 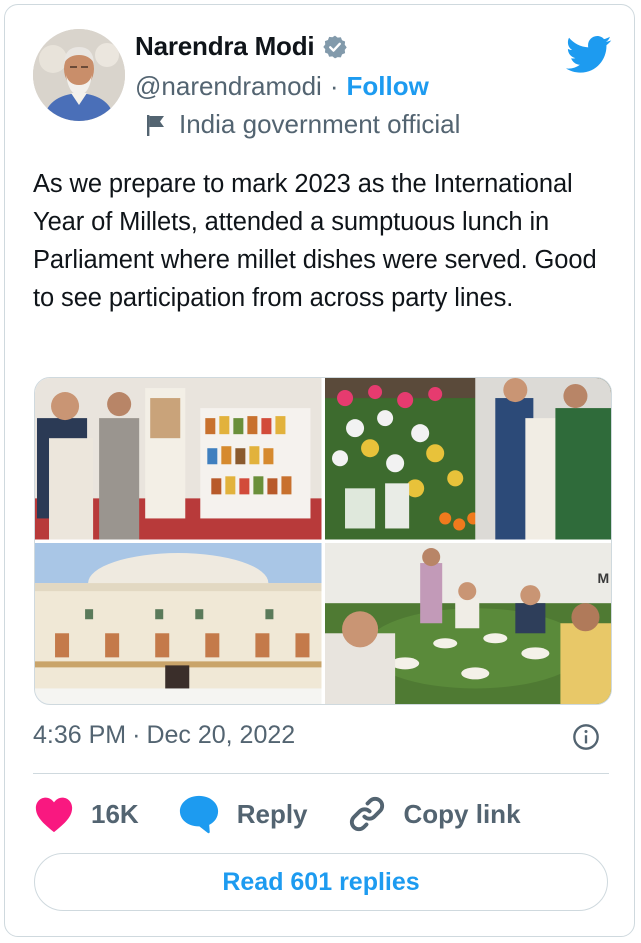 I want to click on government-label-text: India government official, so click(x=320, y=124).